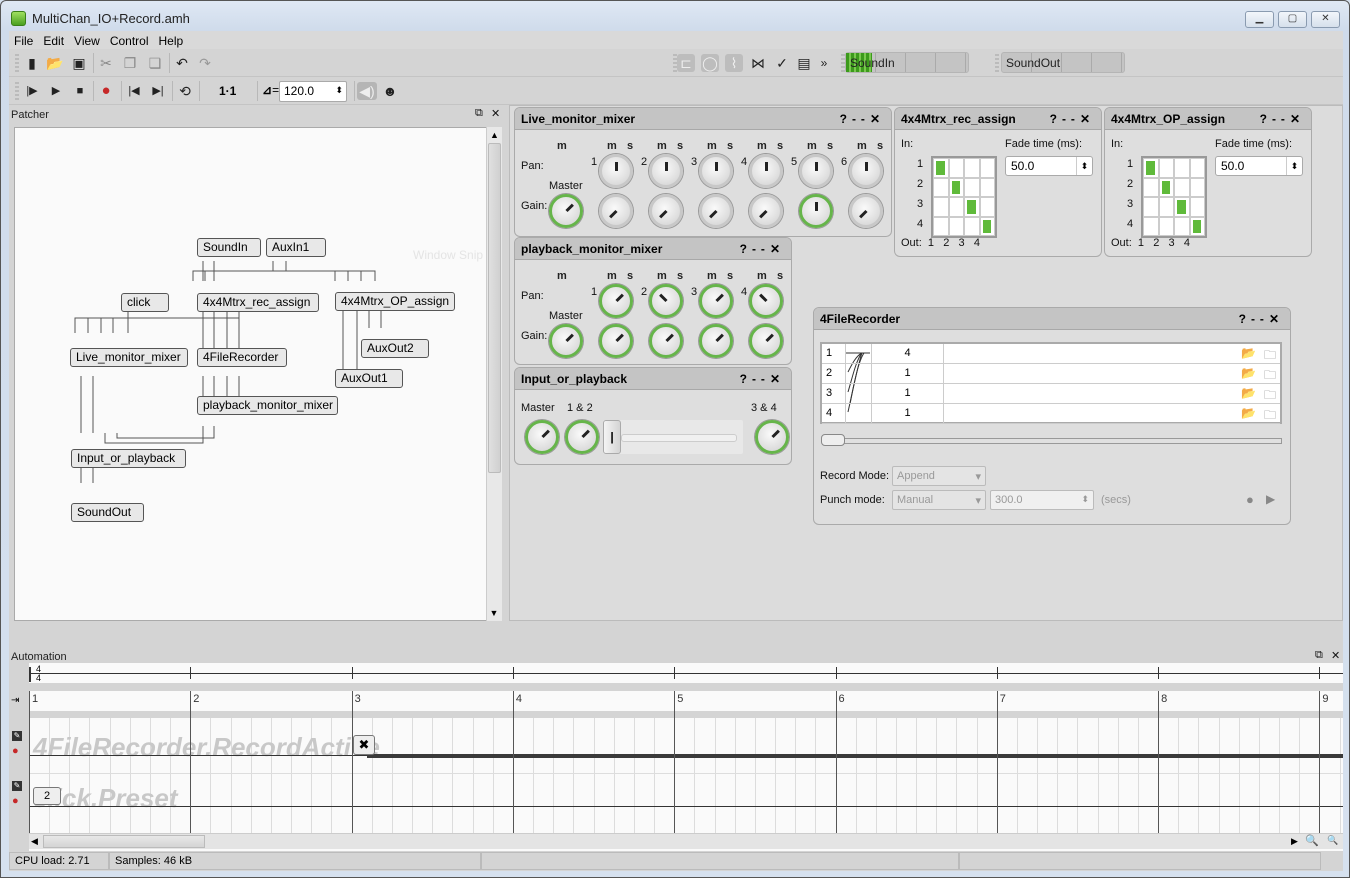 This screenshot has height=878, width=1350. I want to click on recorder-position-slider, so click(1051, 440).